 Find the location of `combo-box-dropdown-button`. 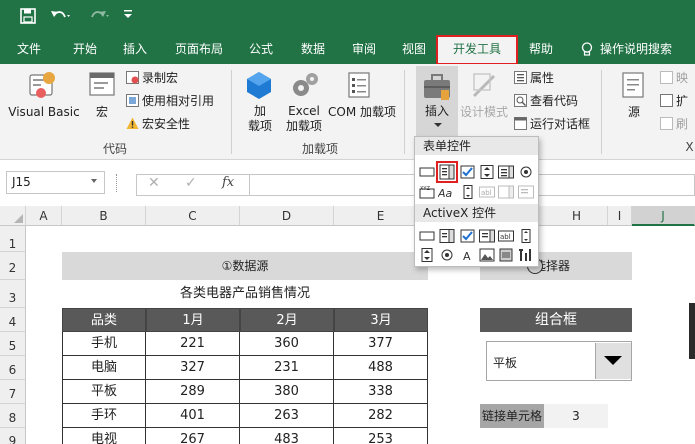

combo-box-dropdown-button is located at coordinates (613, 361).